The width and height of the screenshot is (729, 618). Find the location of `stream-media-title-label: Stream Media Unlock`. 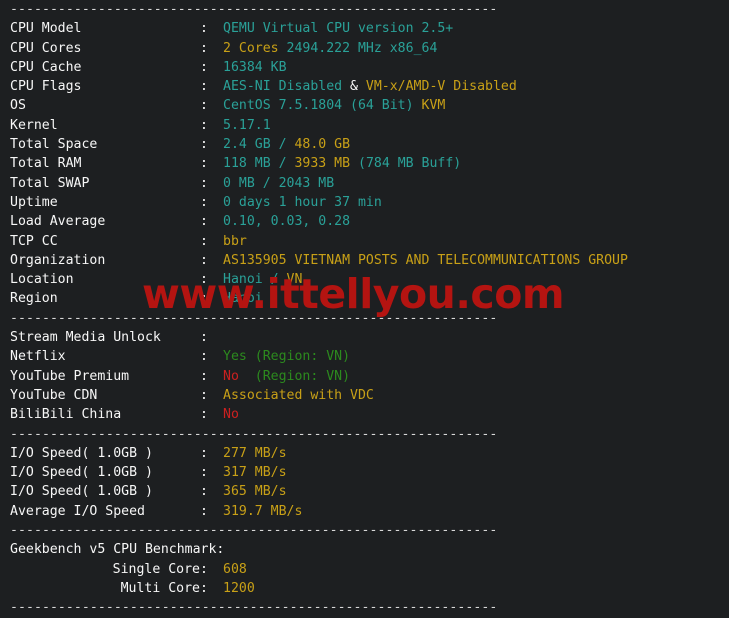

stream-media-title-label: Stream Media Unlock is located at coordinates (85, 338).